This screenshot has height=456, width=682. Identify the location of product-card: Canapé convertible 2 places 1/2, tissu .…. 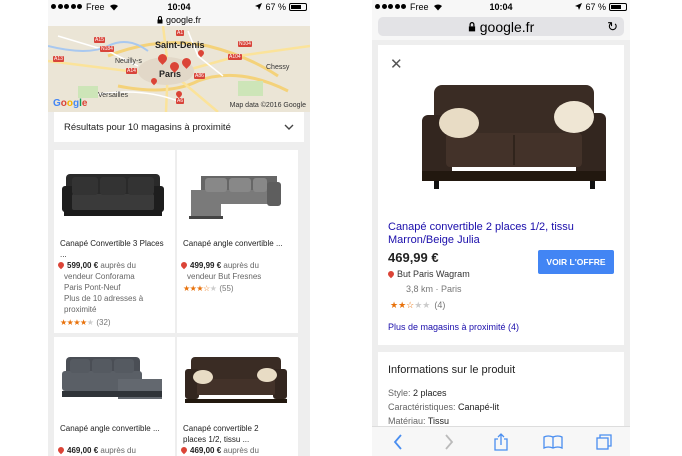
(237, 396).